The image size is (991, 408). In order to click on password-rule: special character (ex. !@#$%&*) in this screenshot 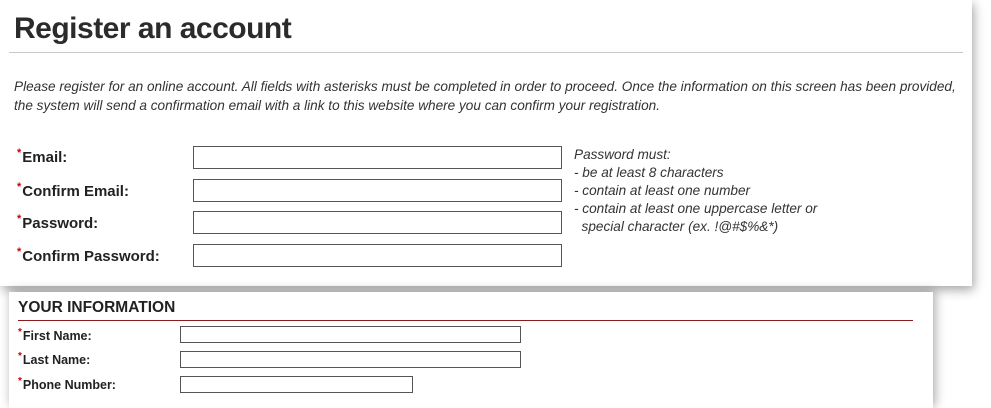, I will do `click(676, 226)`.